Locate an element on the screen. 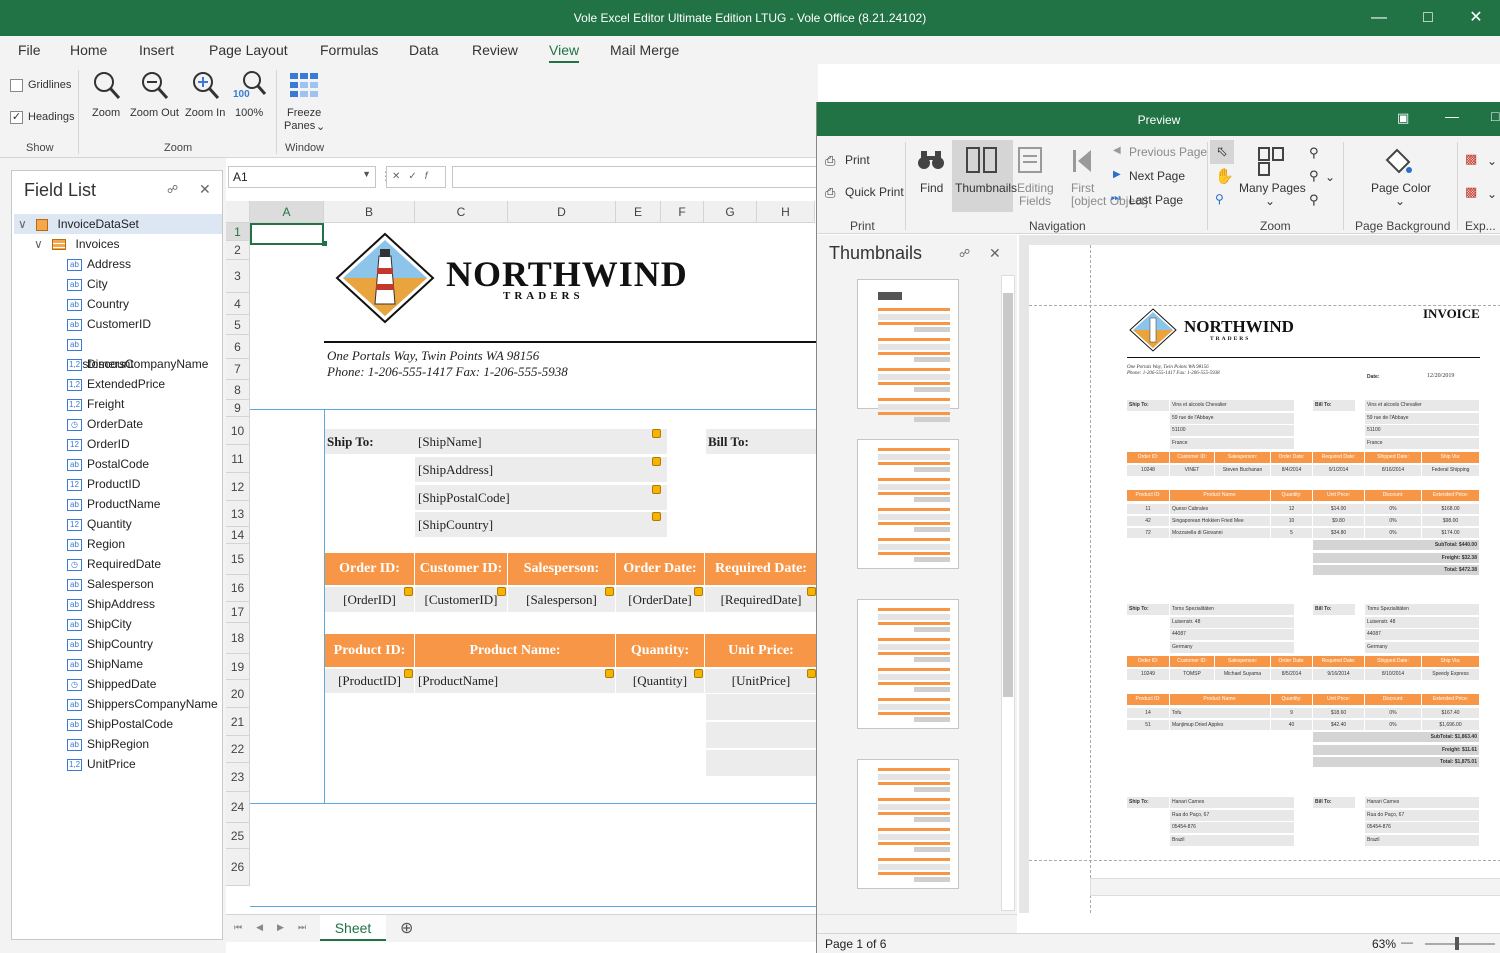 This screenshot has width=1500, height=953. maximize-icon: □ is located at coordinates (1428, 18).